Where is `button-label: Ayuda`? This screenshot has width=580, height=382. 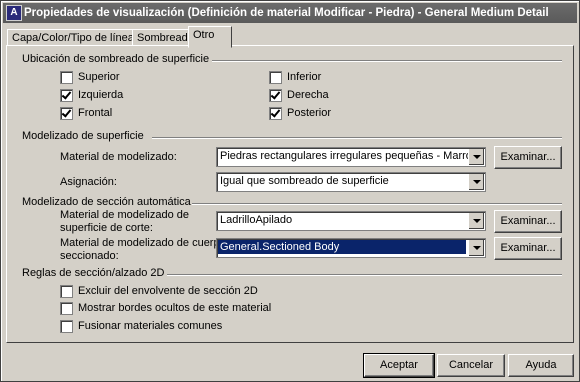 button-label: Ayuda is located at coordinates (541, 365).